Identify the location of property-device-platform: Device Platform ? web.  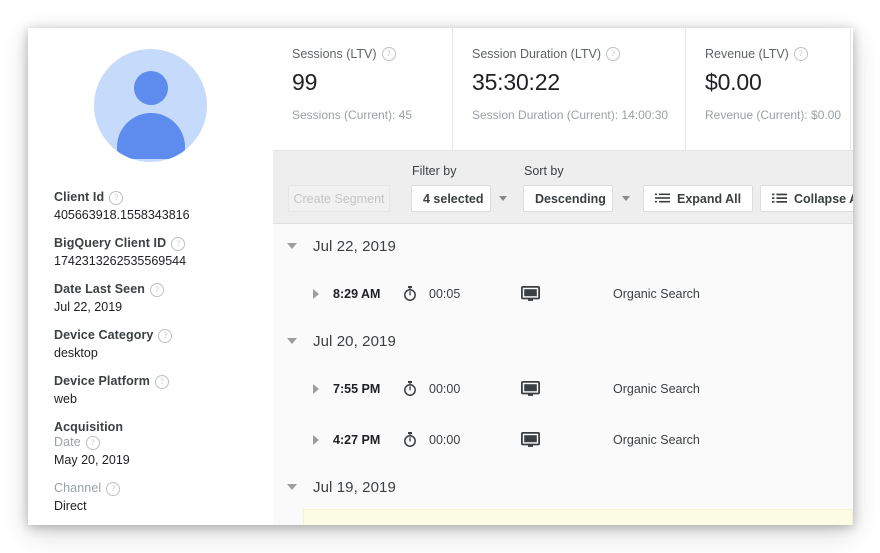
(163, 390).